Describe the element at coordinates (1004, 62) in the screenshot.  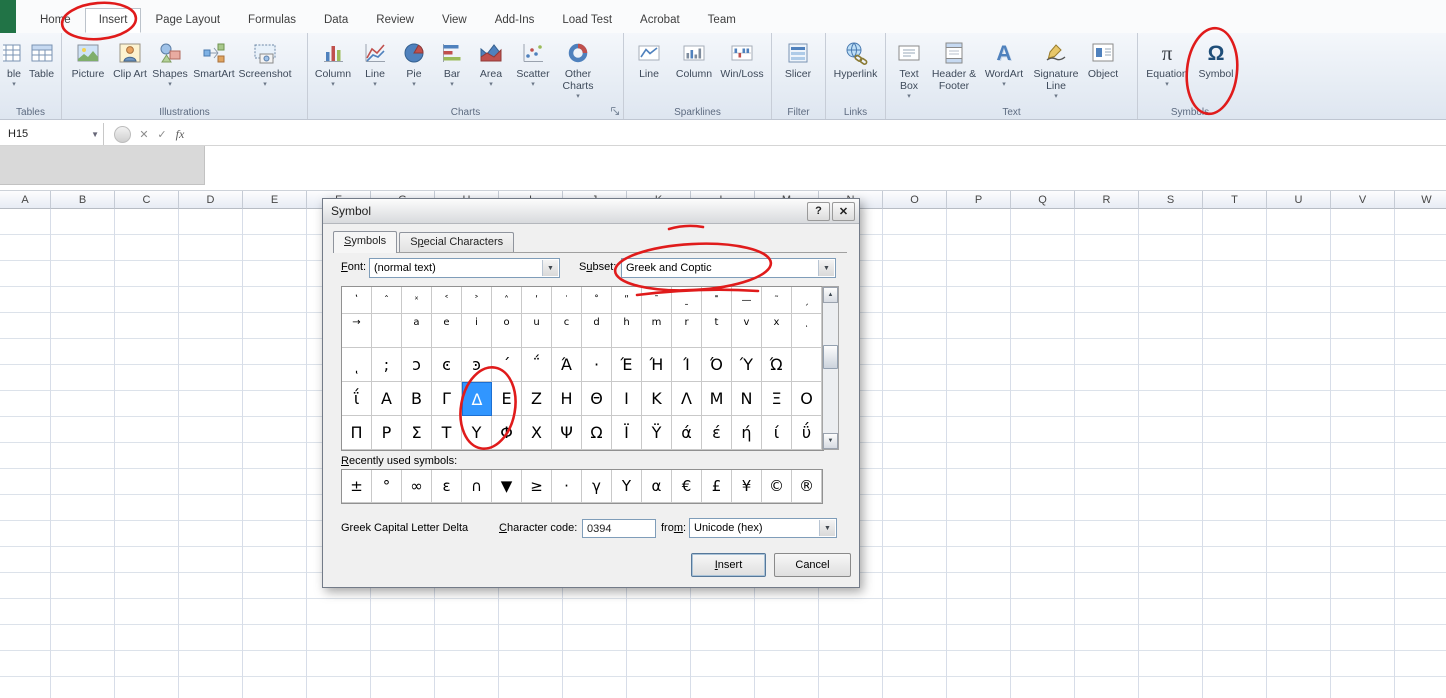
I see `wordart-button: A WordArt` at that location.